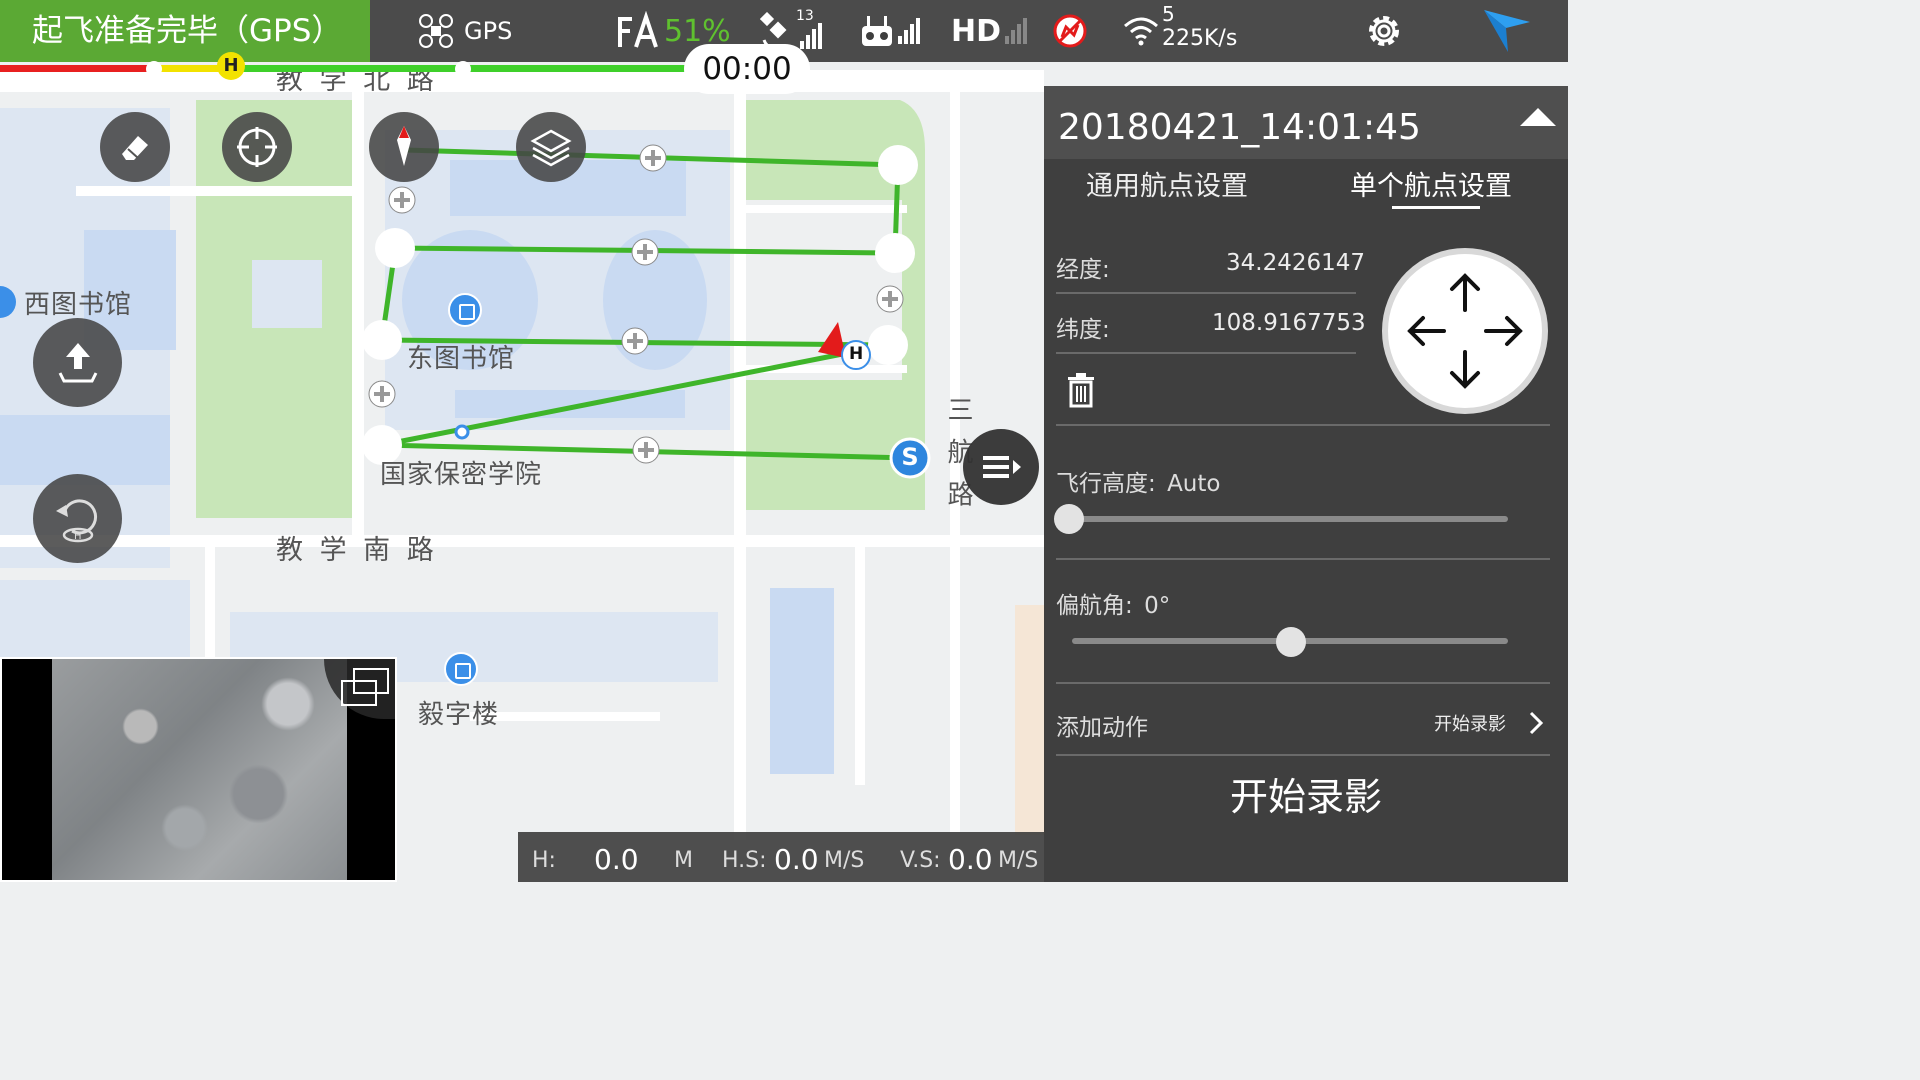  What do you see at coordinates (976, 31) in the screenshot?
I see `hd-label: HD` at bounding box center [976, 31].